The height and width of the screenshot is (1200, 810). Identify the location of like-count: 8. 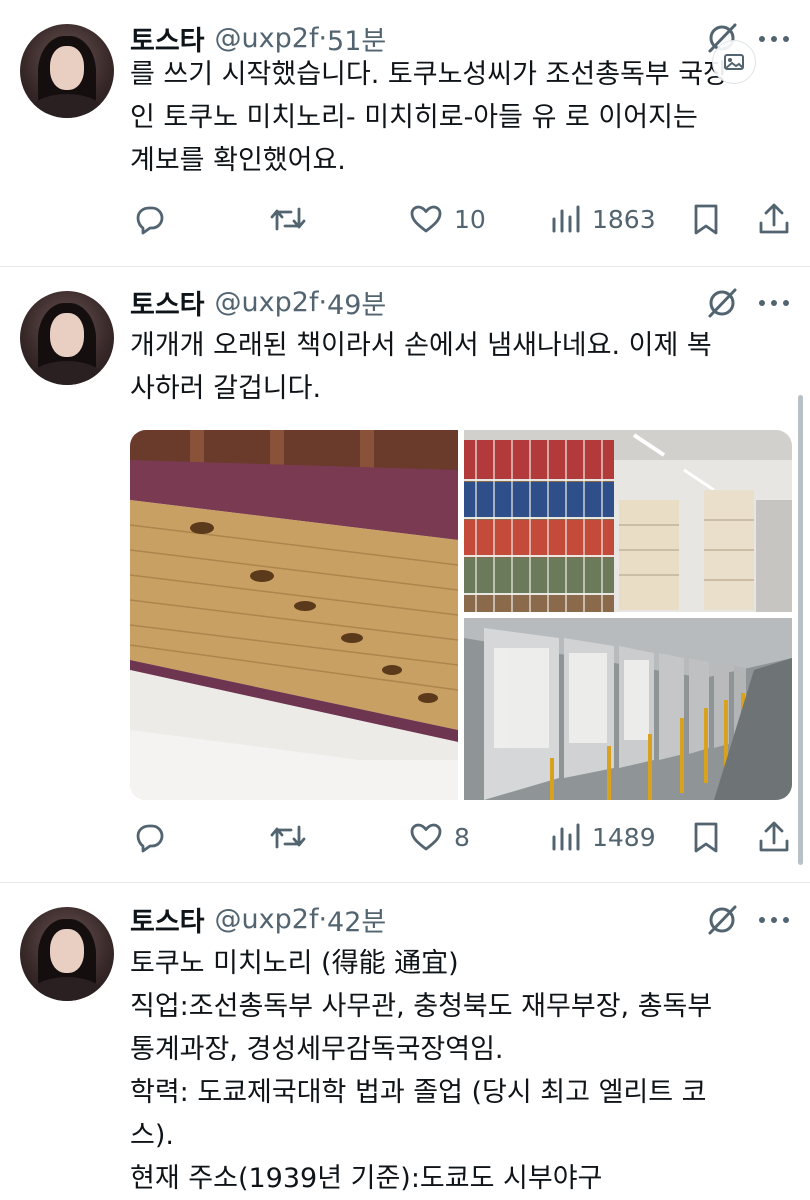
(462, 837).